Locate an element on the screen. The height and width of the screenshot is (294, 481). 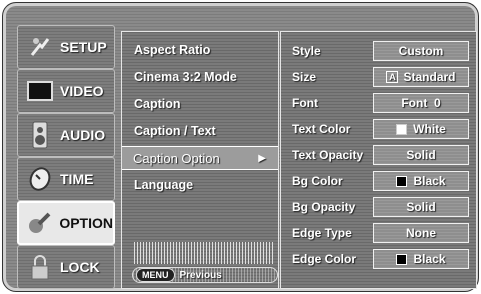
text-size-icon: A is located at coordinates (392, 77).